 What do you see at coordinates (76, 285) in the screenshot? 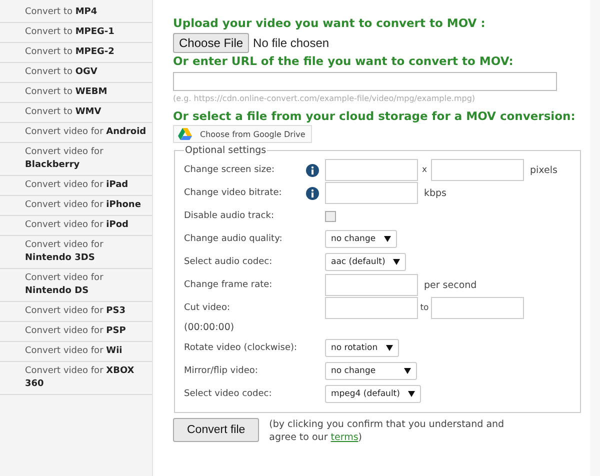
I see `sidebar-link: Convert video for Nintendo DS` at bounding box center [76, 285].